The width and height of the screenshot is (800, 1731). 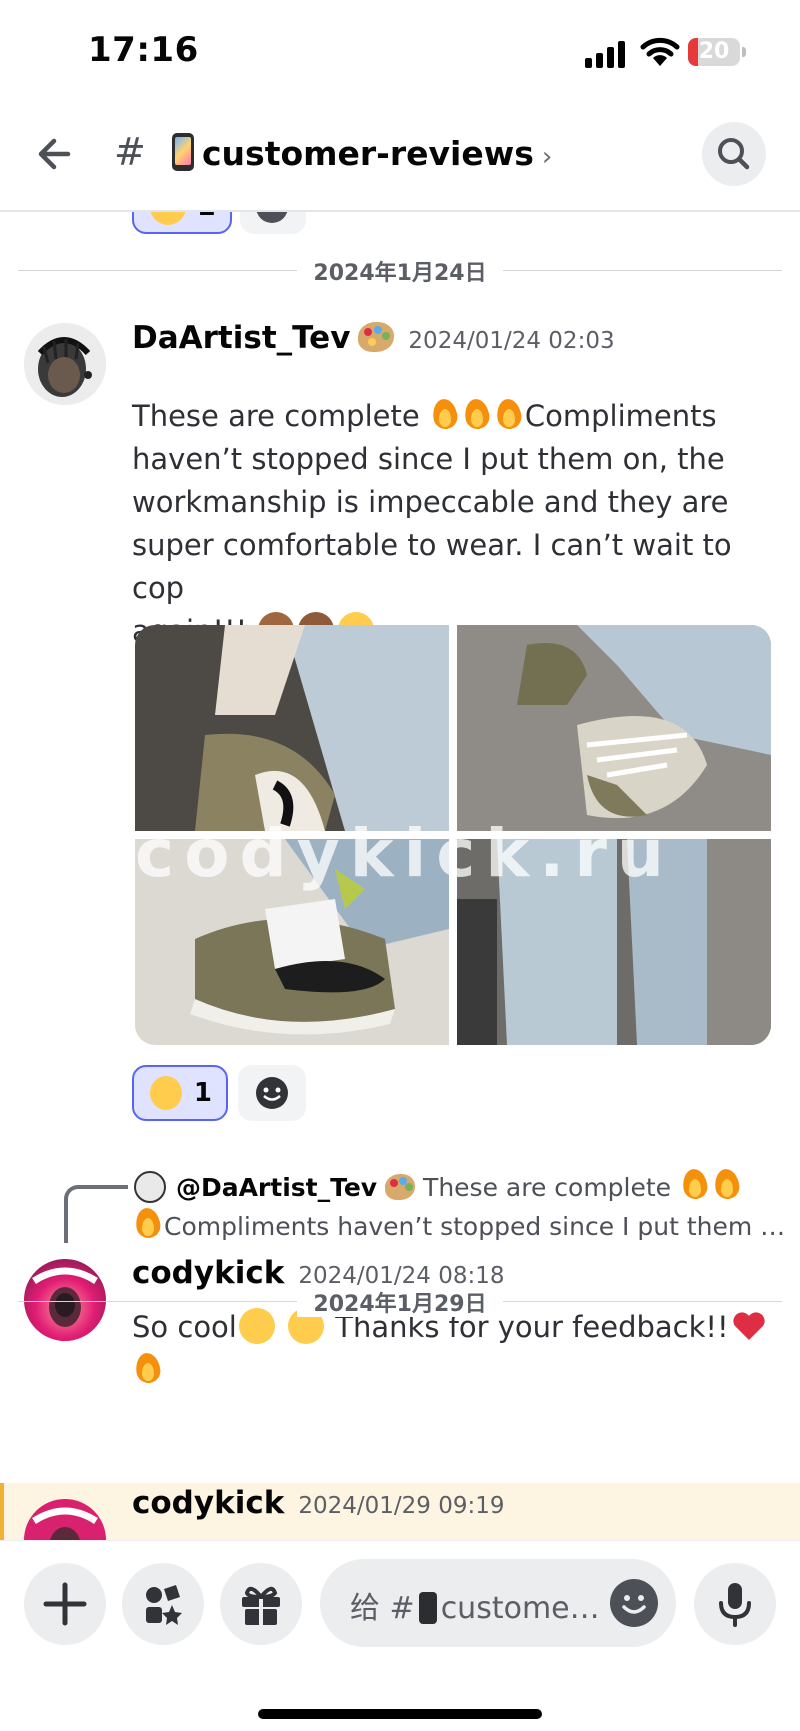 I want to click on date-divider: 2024年1月24日, so click(x=400, y=270).